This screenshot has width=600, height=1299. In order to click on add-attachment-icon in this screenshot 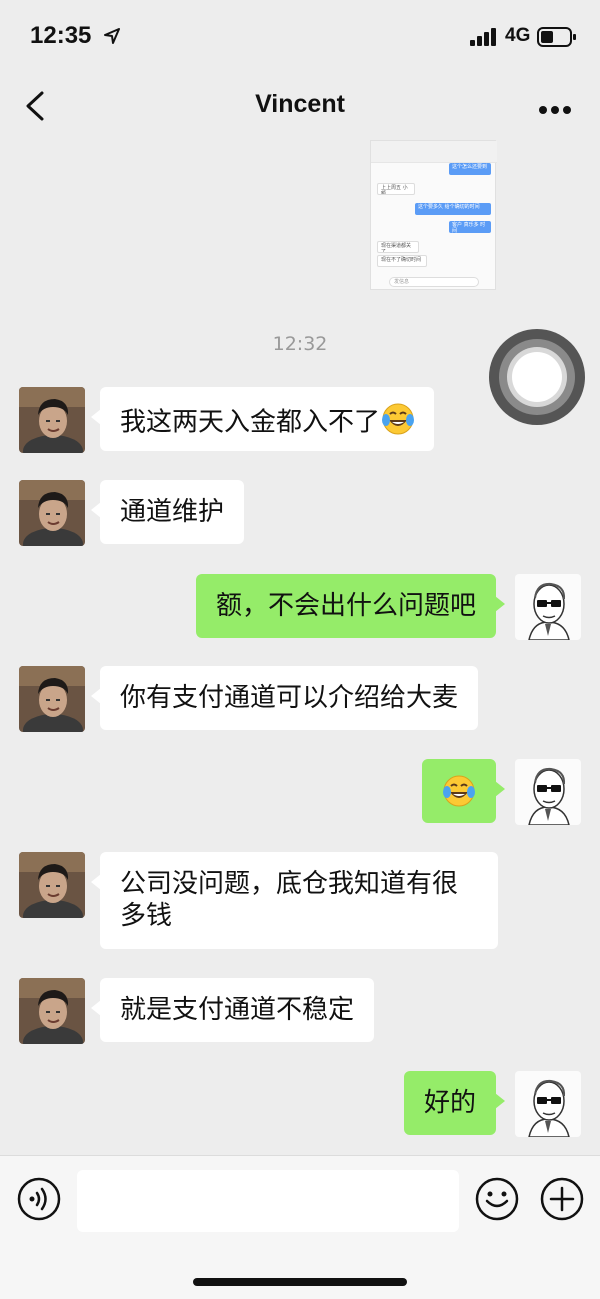, I will do `click(562, 1201)`.